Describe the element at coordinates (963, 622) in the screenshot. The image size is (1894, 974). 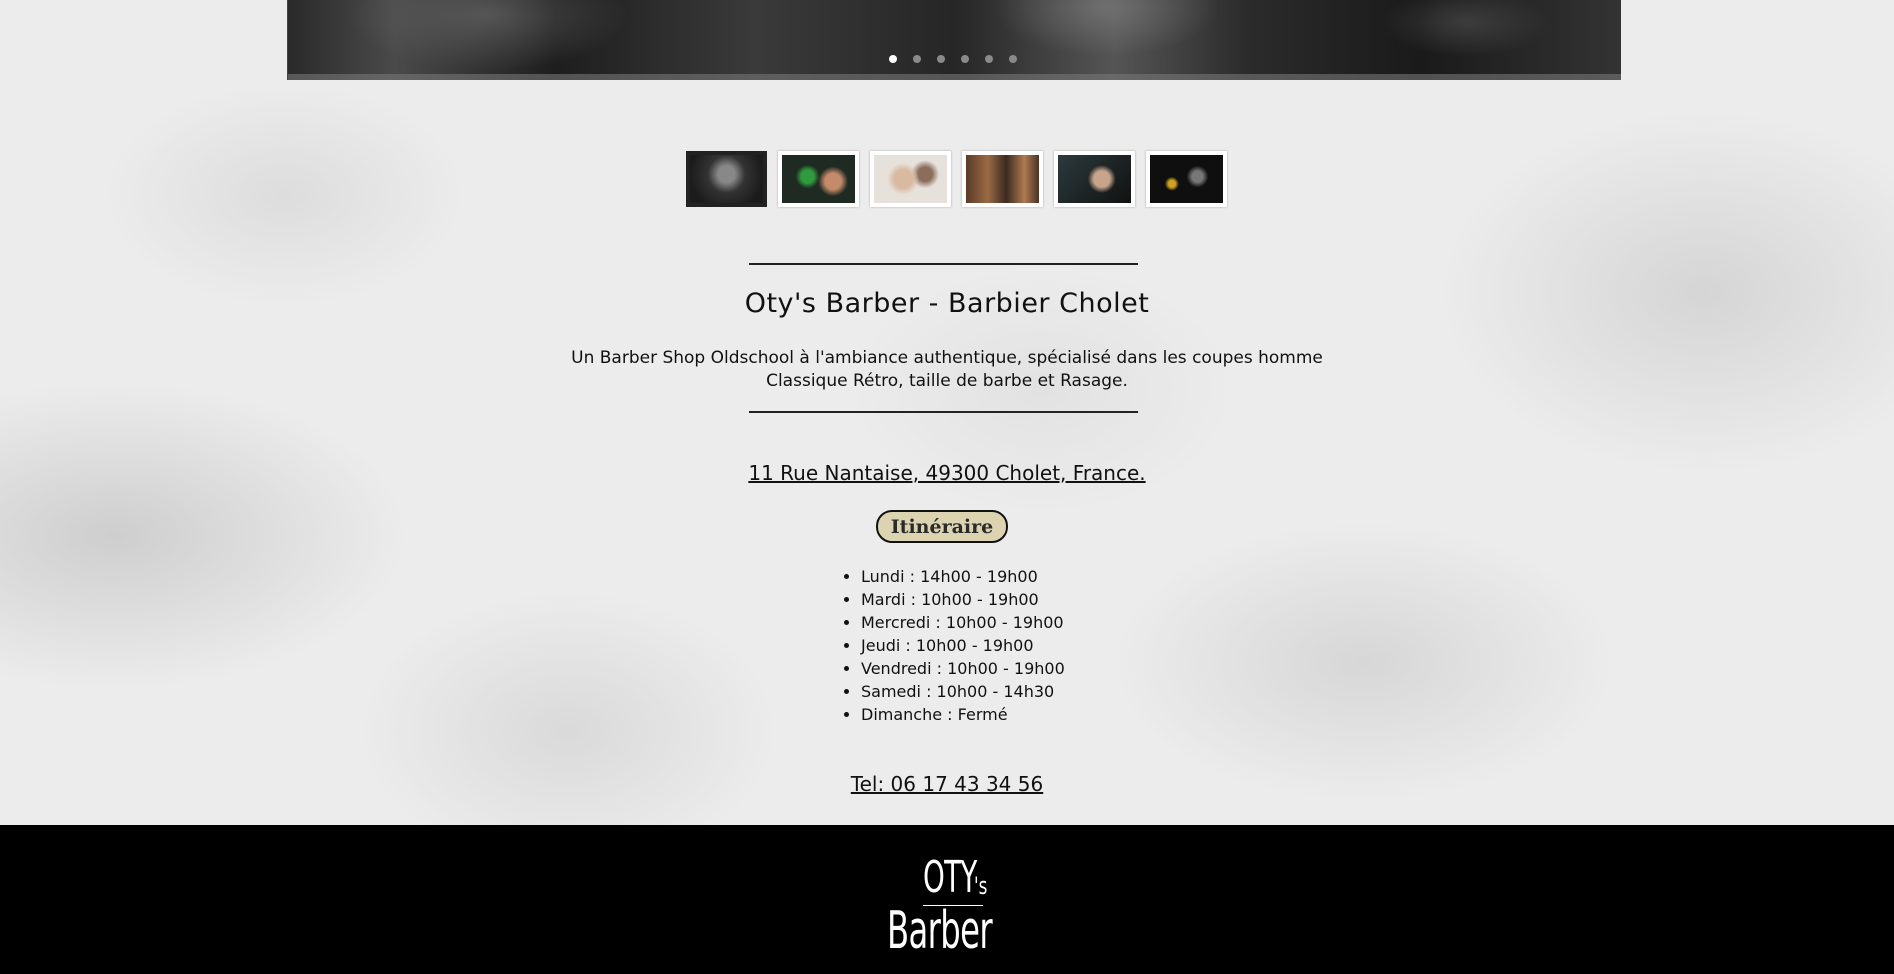
I see `hours-item: Mercredi : 10h00 - 19h00` at that location.